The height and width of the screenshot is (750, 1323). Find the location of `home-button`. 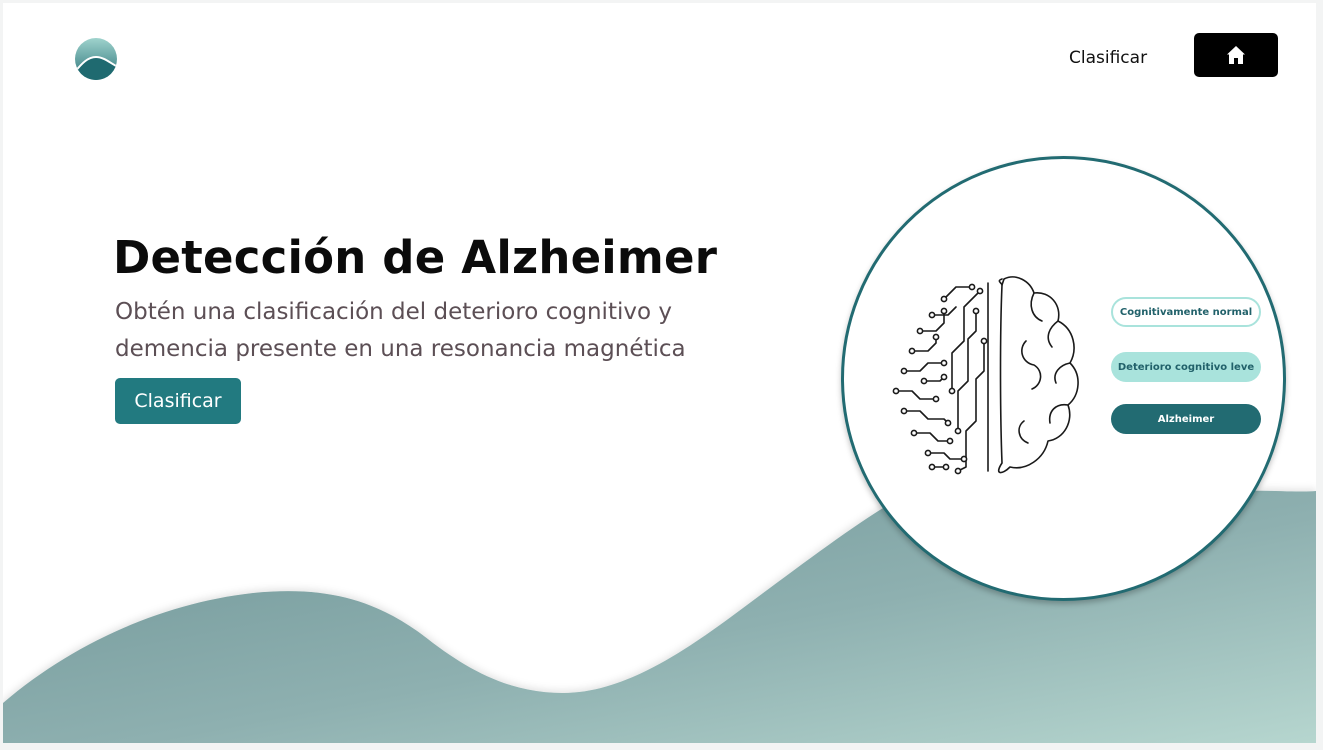

home-button is located at coordinates (1236, 55).